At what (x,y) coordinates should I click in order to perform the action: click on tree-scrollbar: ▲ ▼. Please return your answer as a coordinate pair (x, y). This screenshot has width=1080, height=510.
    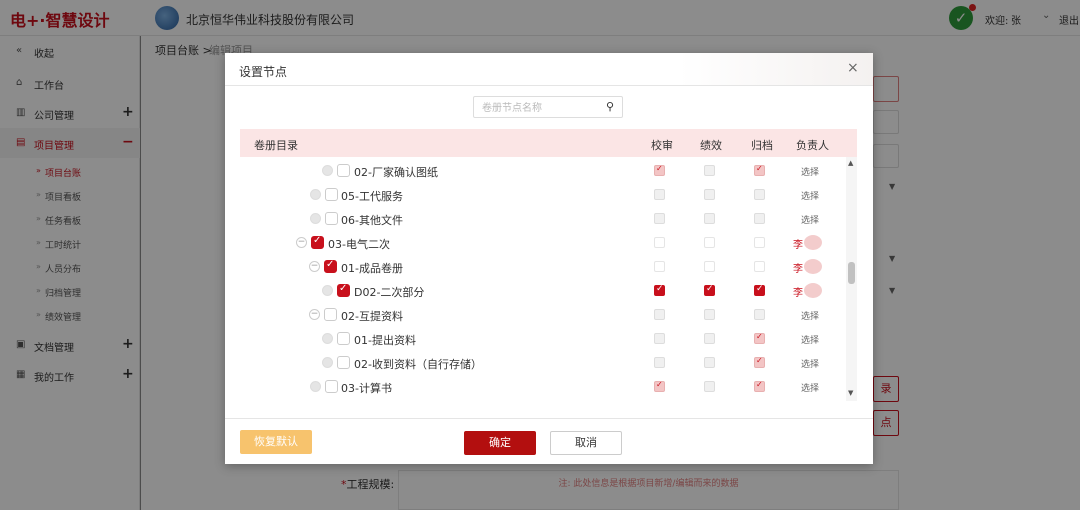
    Looking at the image, I should click on (851, 279).